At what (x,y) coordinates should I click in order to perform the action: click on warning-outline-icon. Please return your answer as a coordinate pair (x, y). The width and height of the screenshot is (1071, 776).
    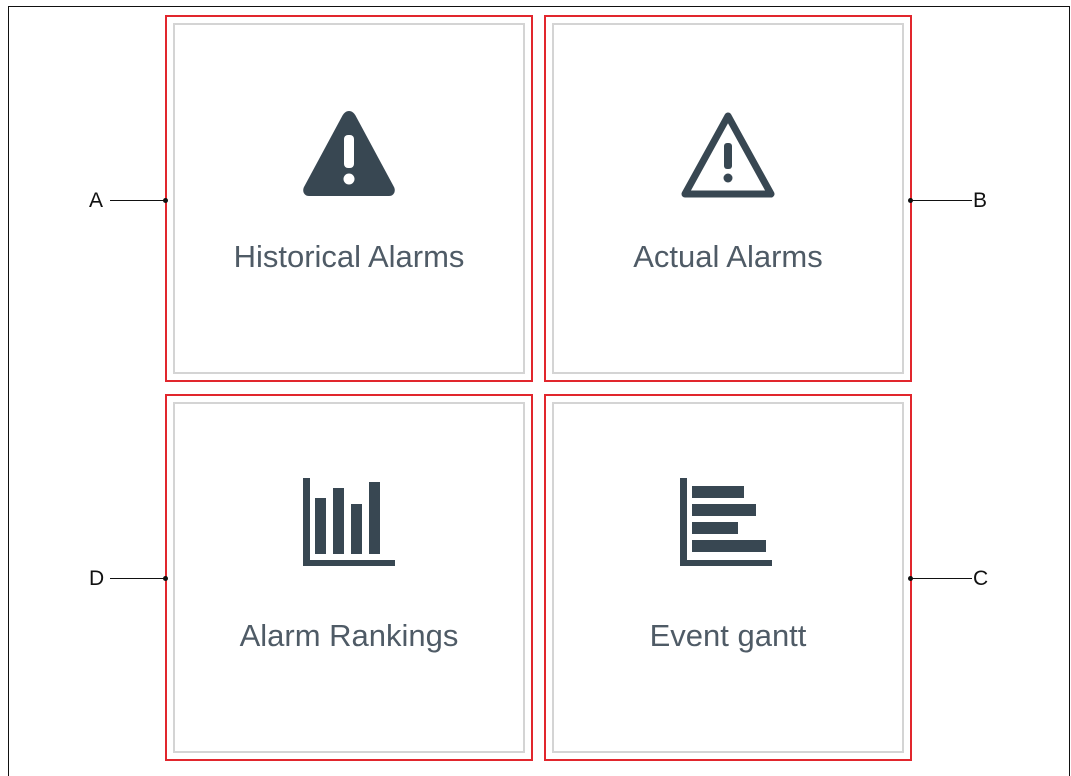
    Looking at the image, I should click on (728, 155).